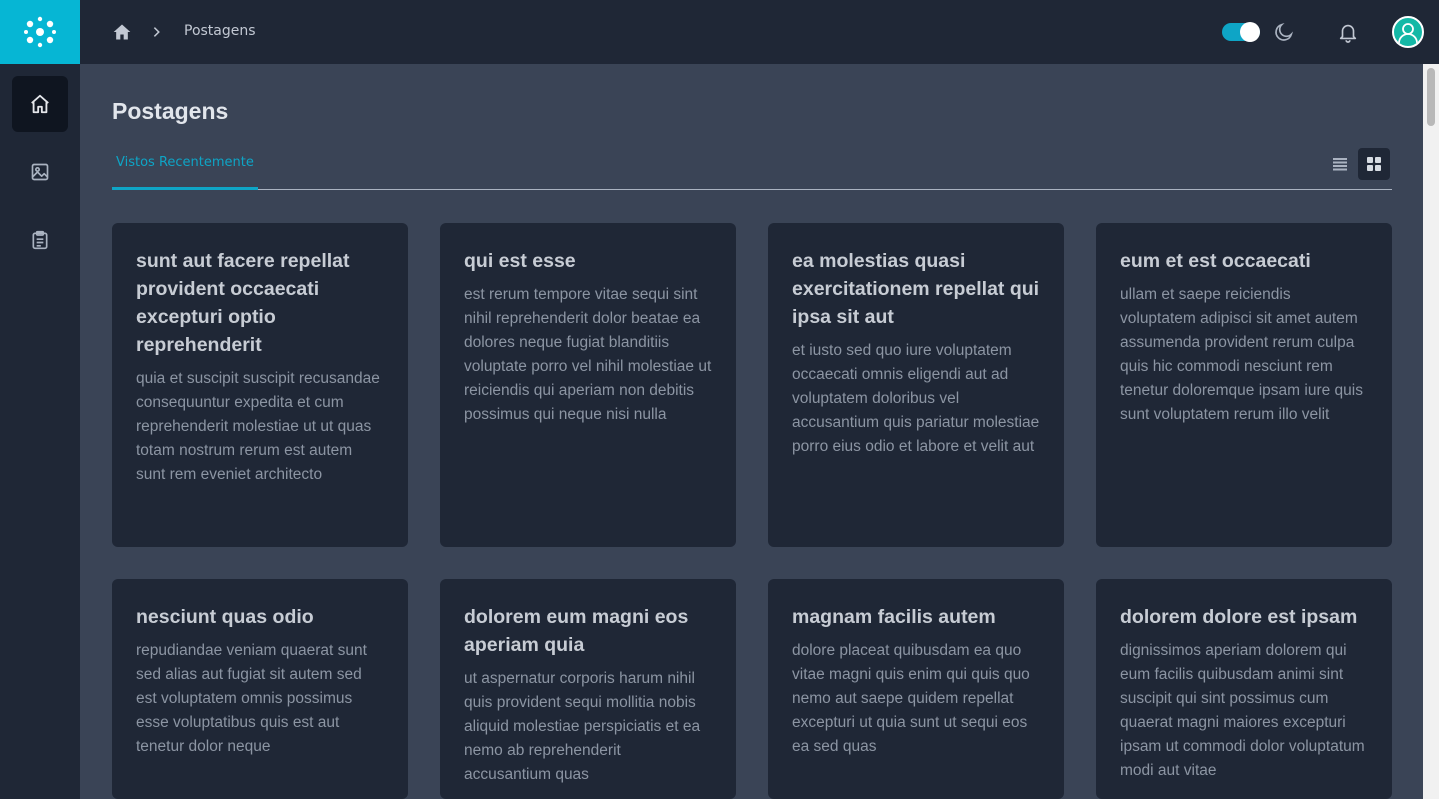 This screenshot has height=799, width=1439. What do you see at coordinates (1284, 32) in the screenshot?
I see `moon-icon` at bounding box center [1284, 32].